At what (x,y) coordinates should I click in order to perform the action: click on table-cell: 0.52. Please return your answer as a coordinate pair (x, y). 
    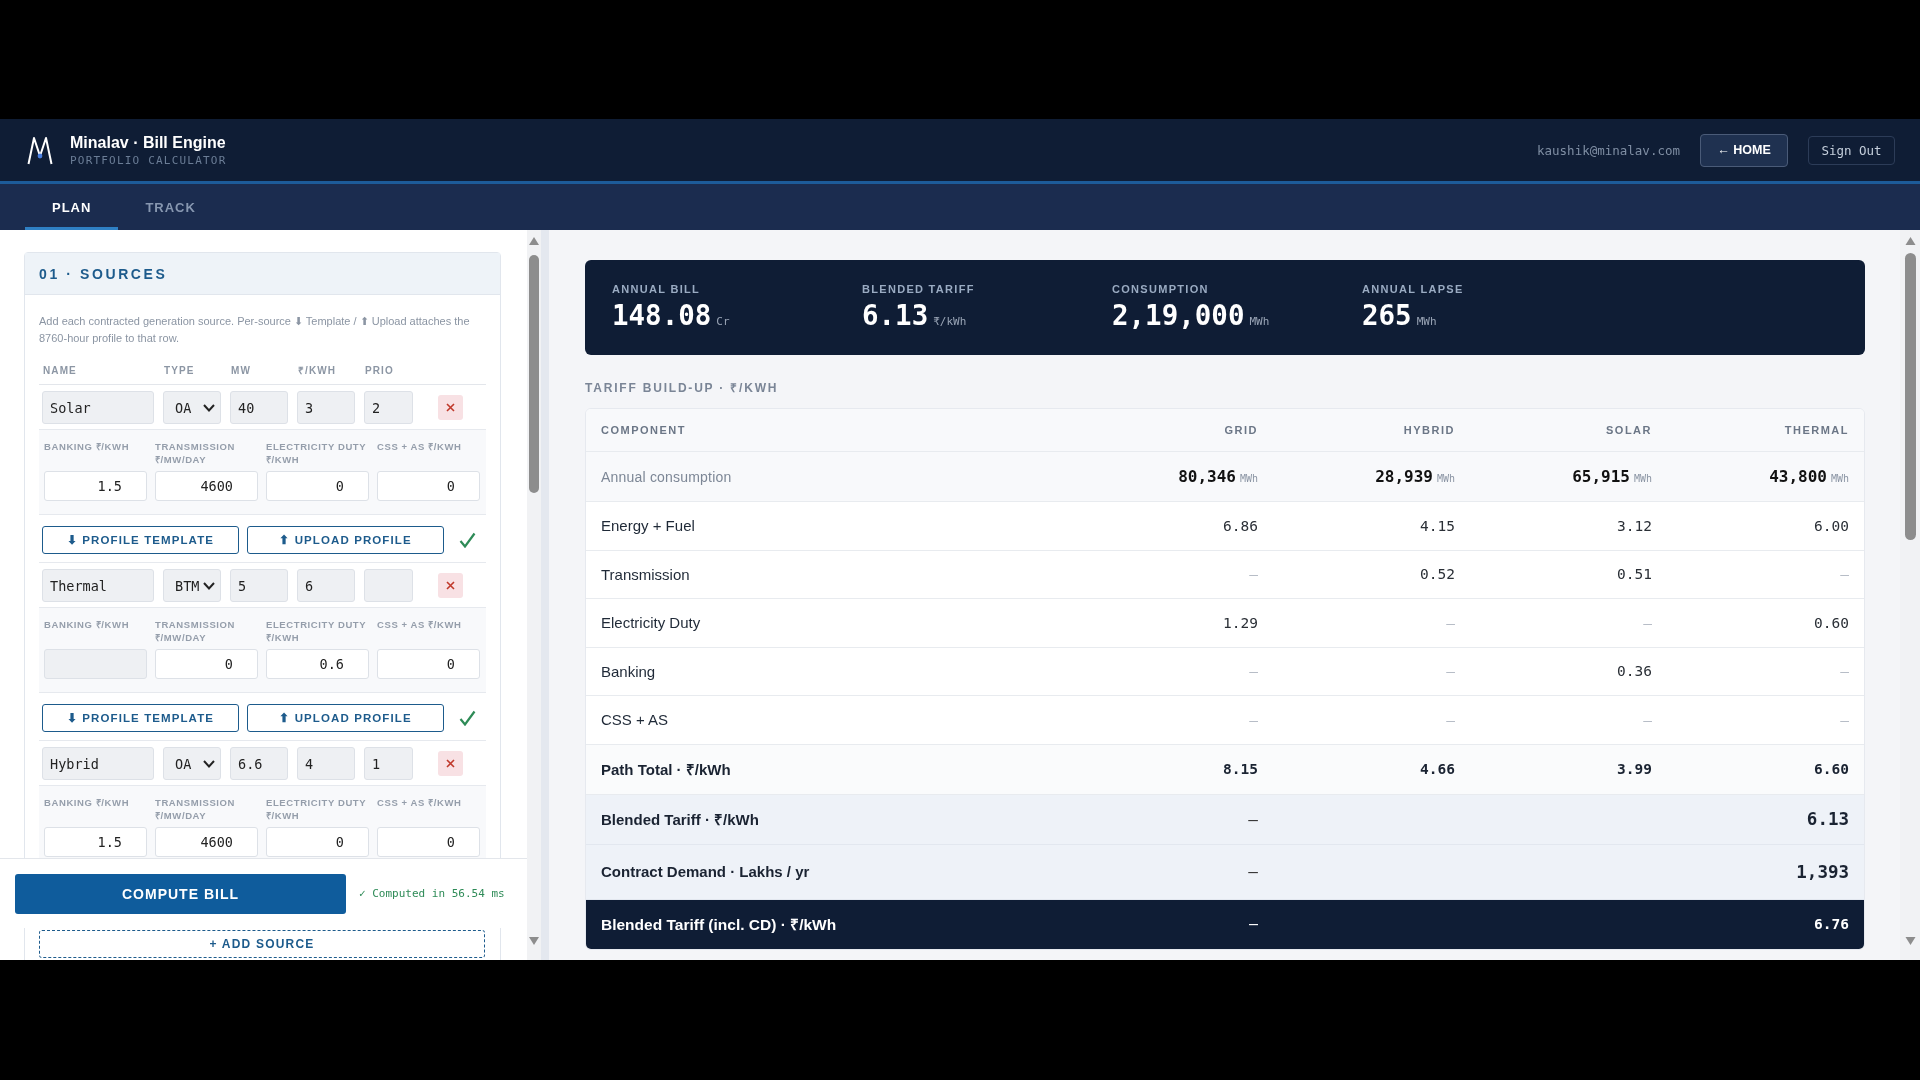
    Looking at the image, I should click on (1437, 574).